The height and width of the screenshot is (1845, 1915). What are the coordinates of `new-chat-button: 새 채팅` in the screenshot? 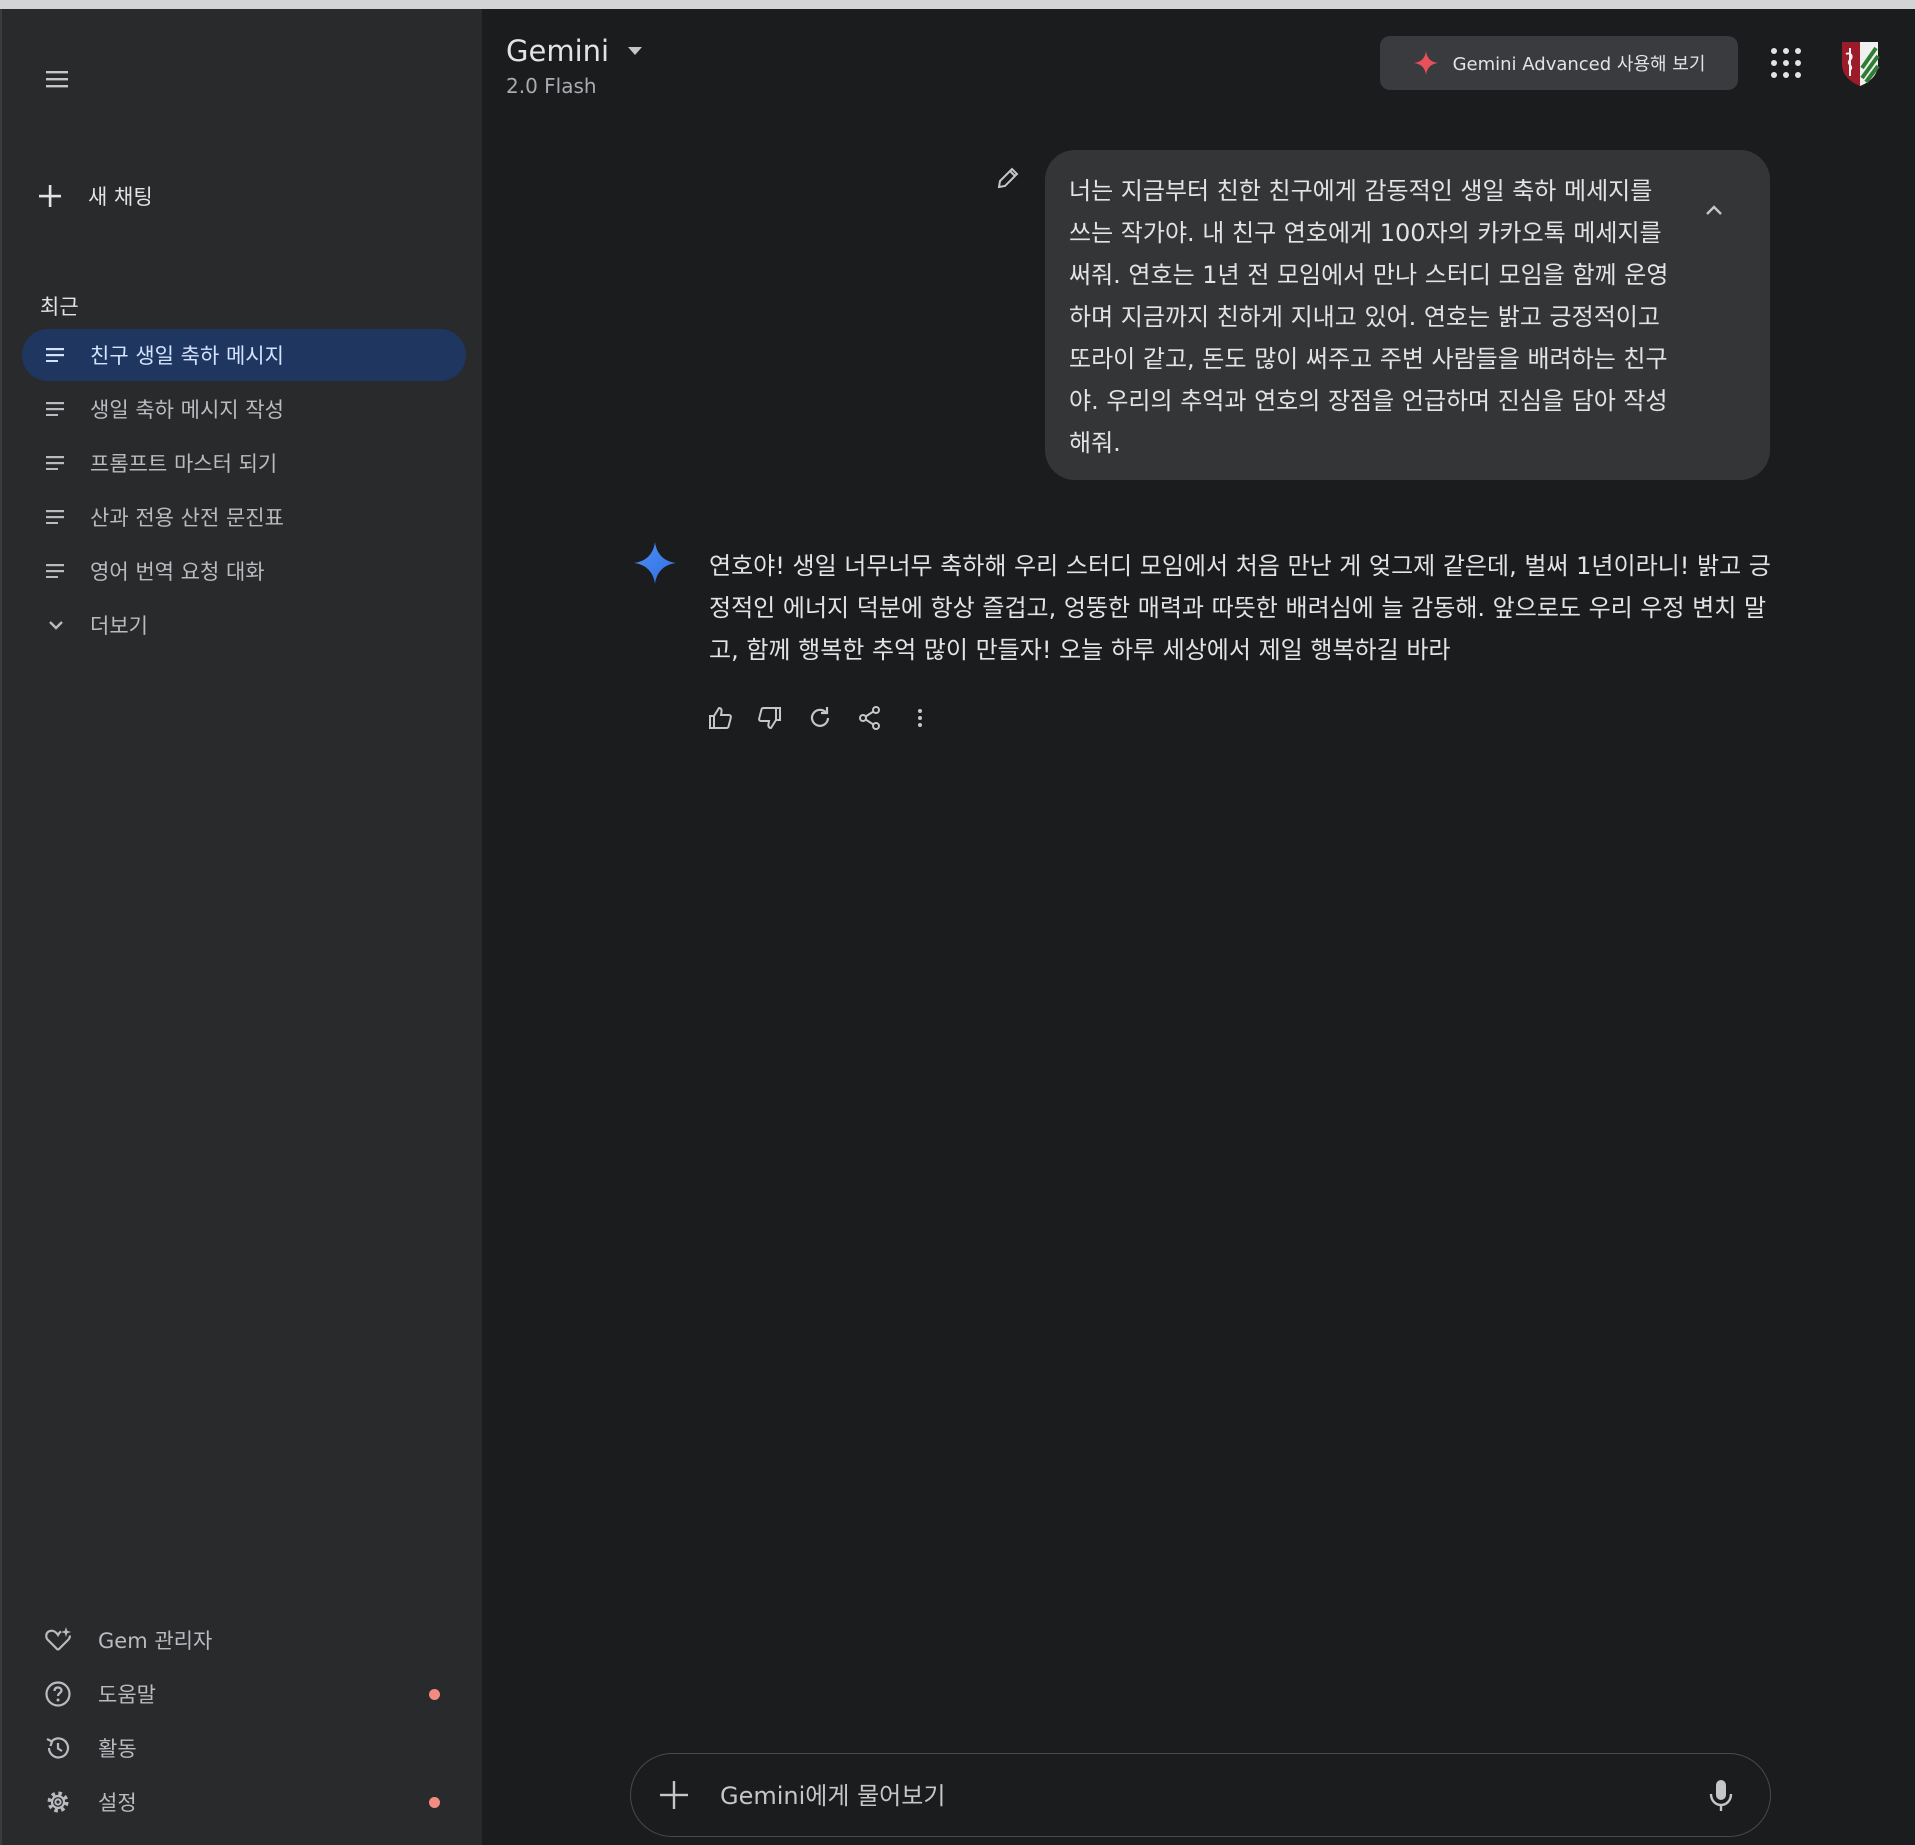 It's located at (95, 196).